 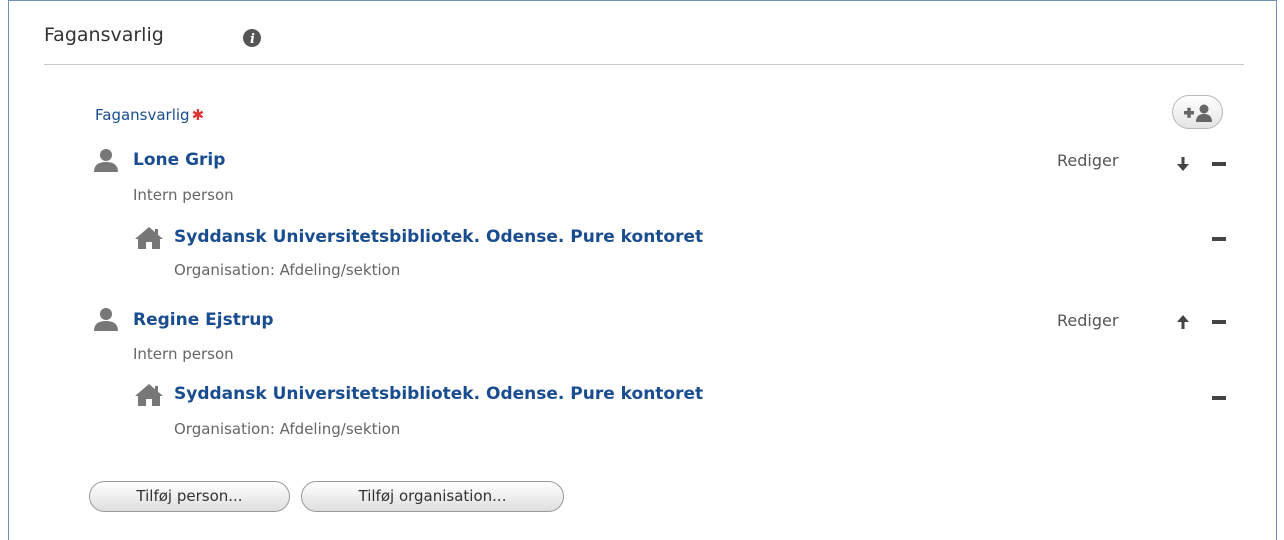 I want to click on person-name-link: Lone Grip, so click(x=179, y=160).